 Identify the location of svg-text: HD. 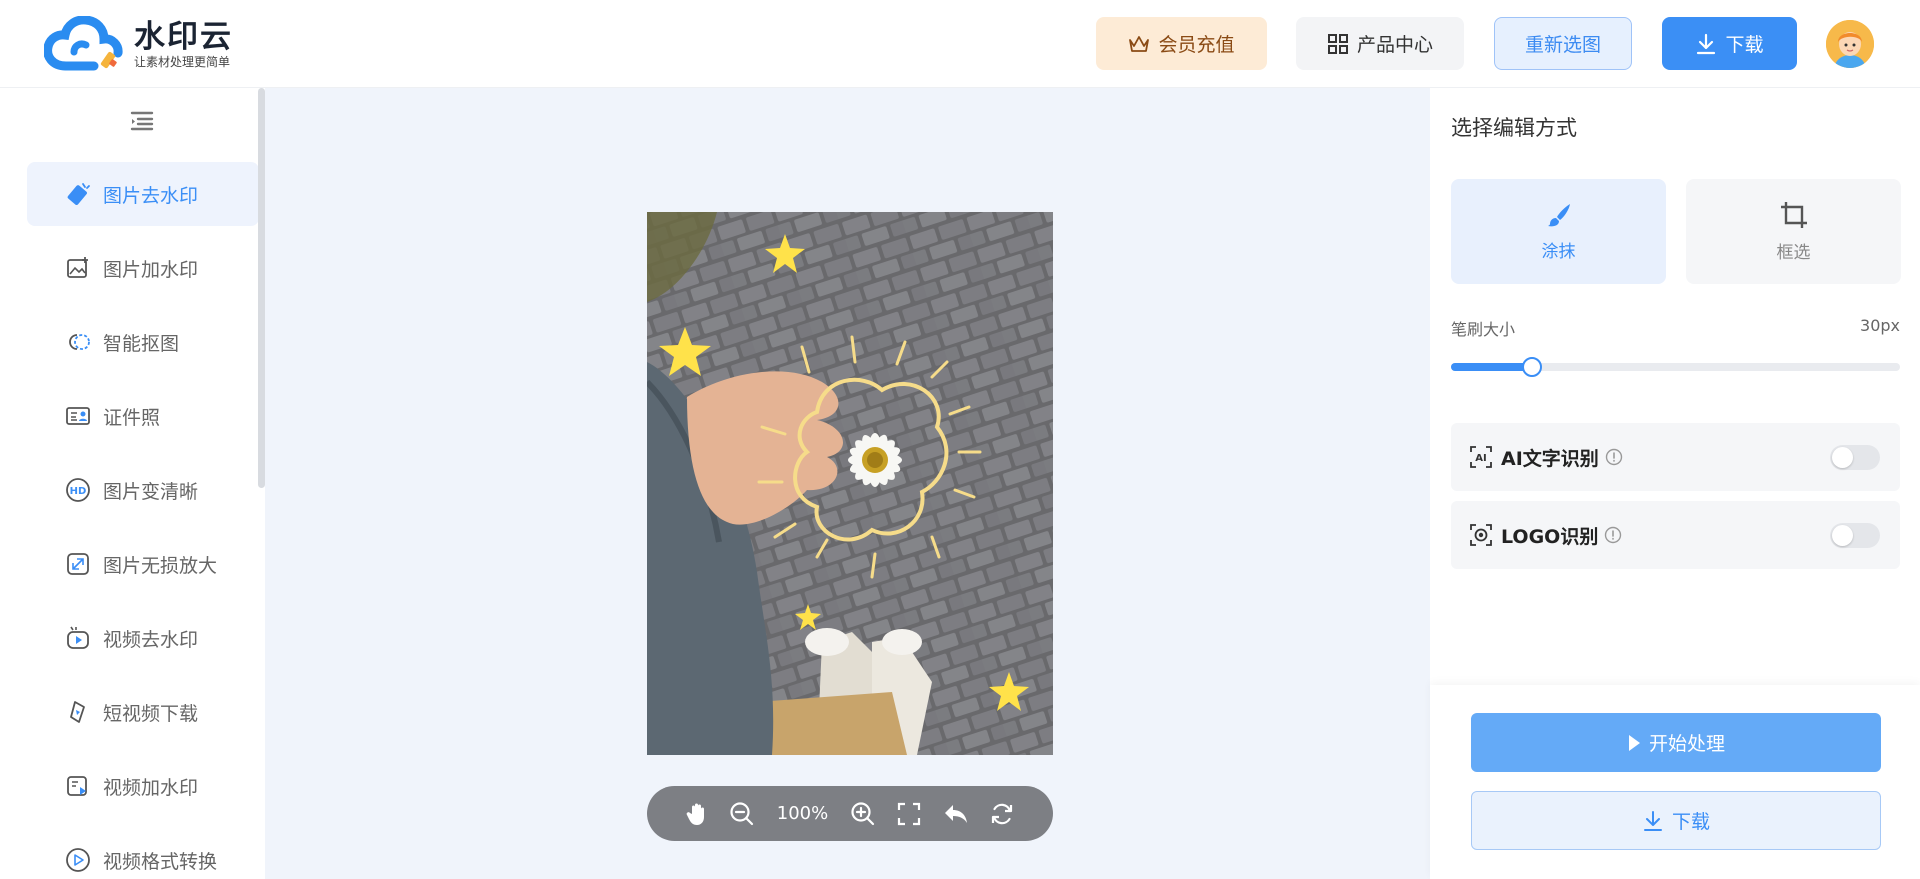
(78, 491).